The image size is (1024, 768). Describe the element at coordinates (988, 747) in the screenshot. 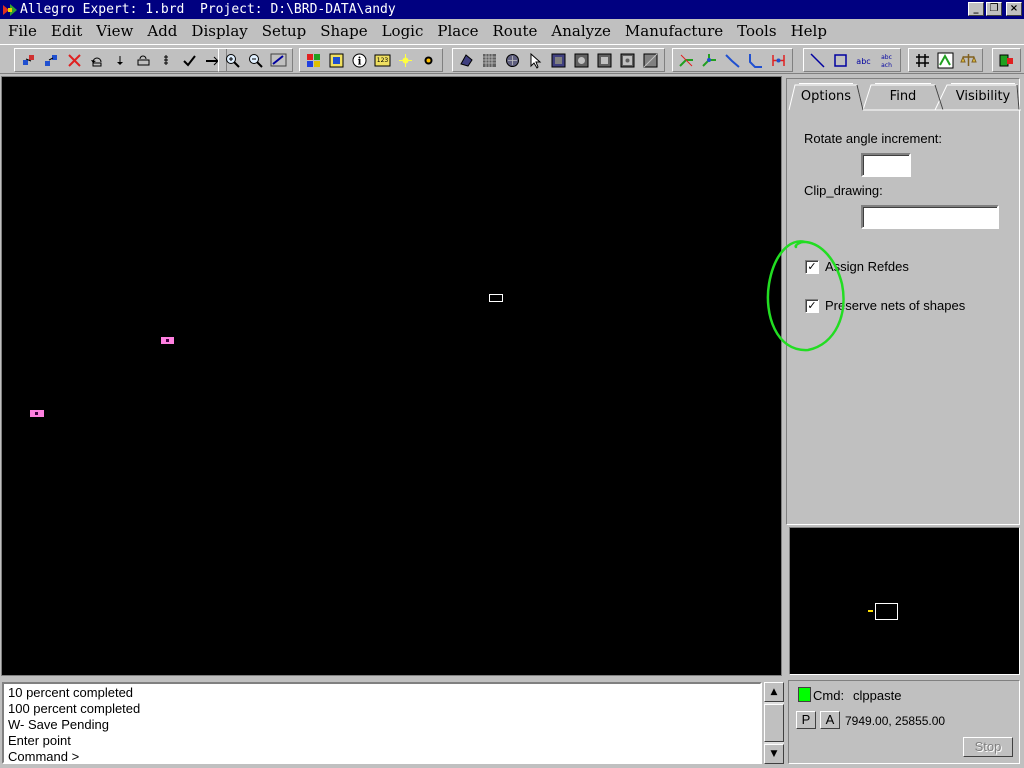

I see `stop-button: Stop` at that location.